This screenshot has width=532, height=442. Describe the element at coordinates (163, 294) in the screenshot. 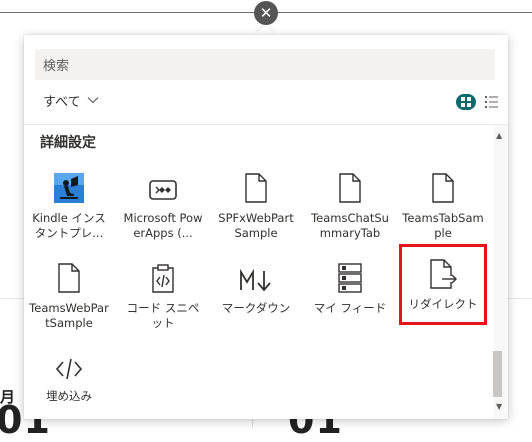

I see `tile-code-snippet: コード スニペット` at that location.